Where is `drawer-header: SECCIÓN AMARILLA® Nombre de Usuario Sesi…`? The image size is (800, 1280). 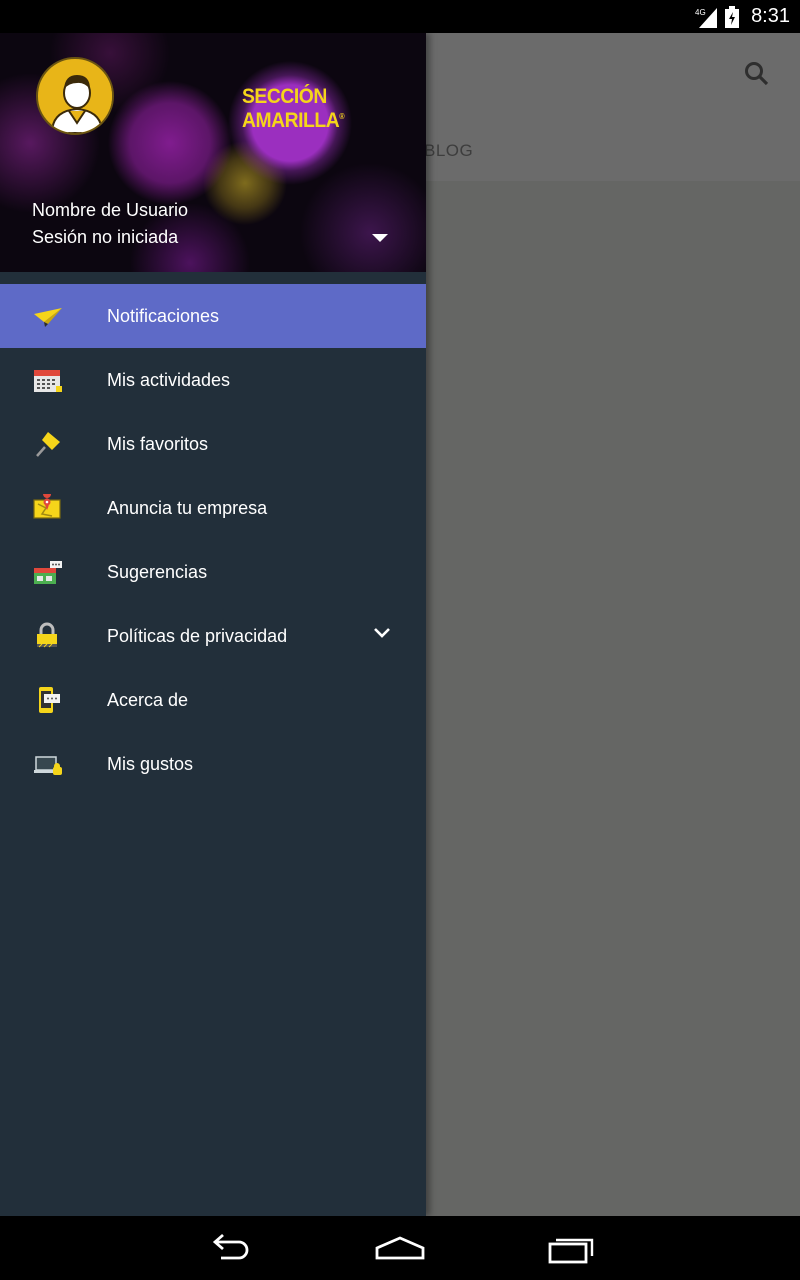 drawer-header: SECCIÓN AMARILLA® Nombre de Usuario Sesi… is located at coordinates (213, 152).